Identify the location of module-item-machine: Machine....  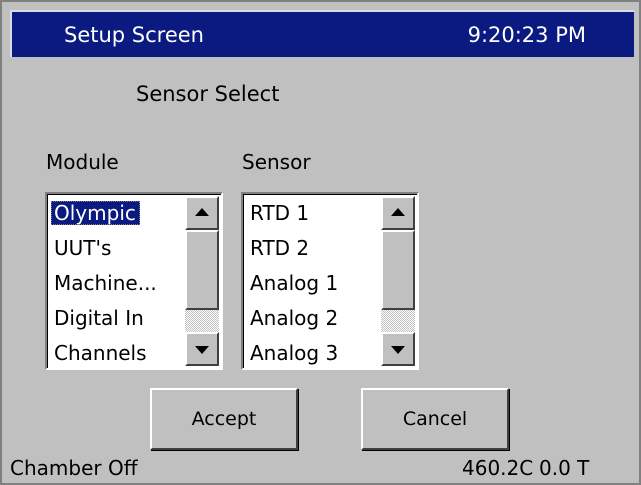
(118, 283).